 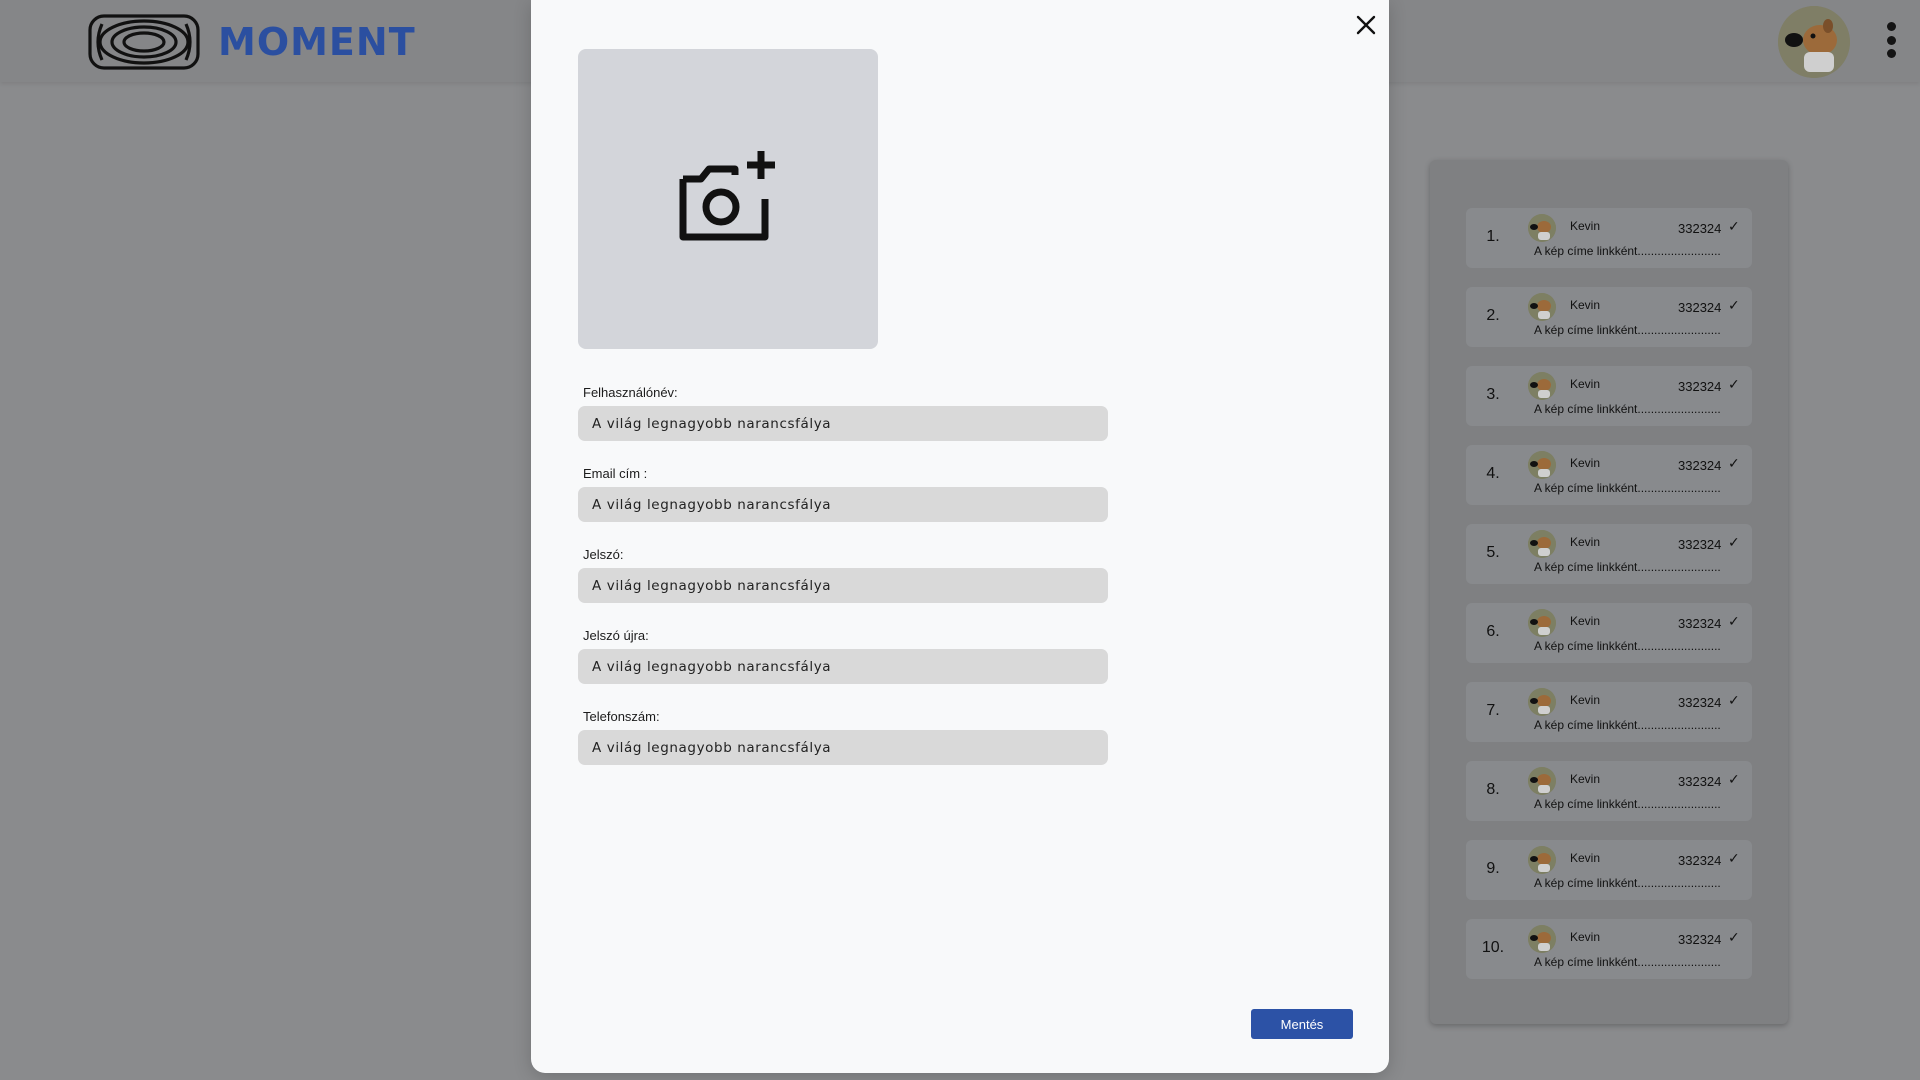 What do you see at coordinates (1493, 947) in the screenshot?
I see `rank-number: 10.` at bounding box center [1493, 947].